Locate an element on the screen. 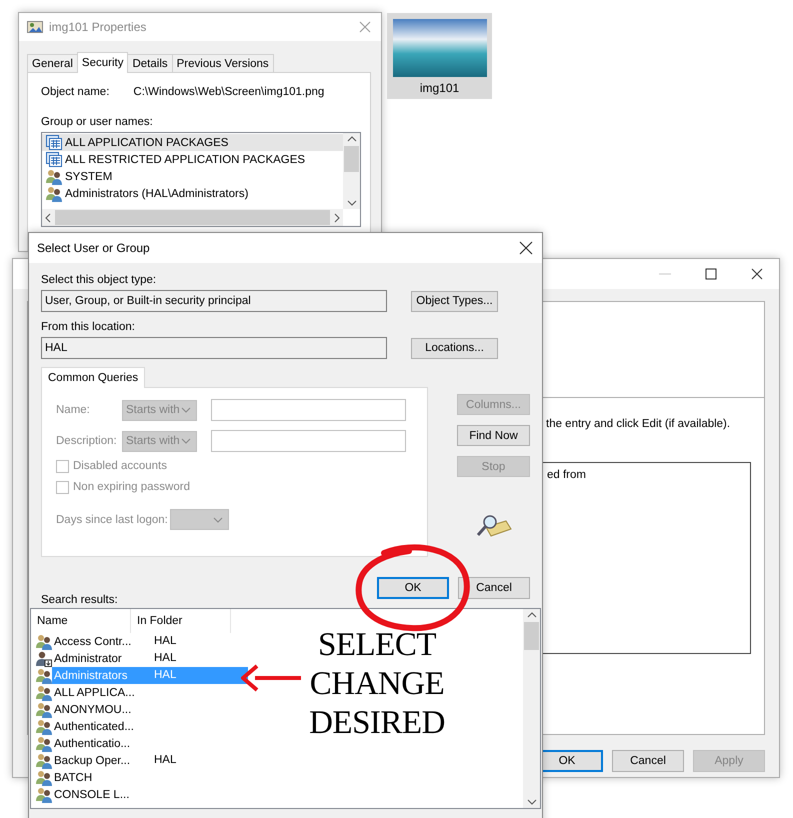 The height and width of the screenshot is (818, 793). file-name: img101 is located at coordinates (440, 88).